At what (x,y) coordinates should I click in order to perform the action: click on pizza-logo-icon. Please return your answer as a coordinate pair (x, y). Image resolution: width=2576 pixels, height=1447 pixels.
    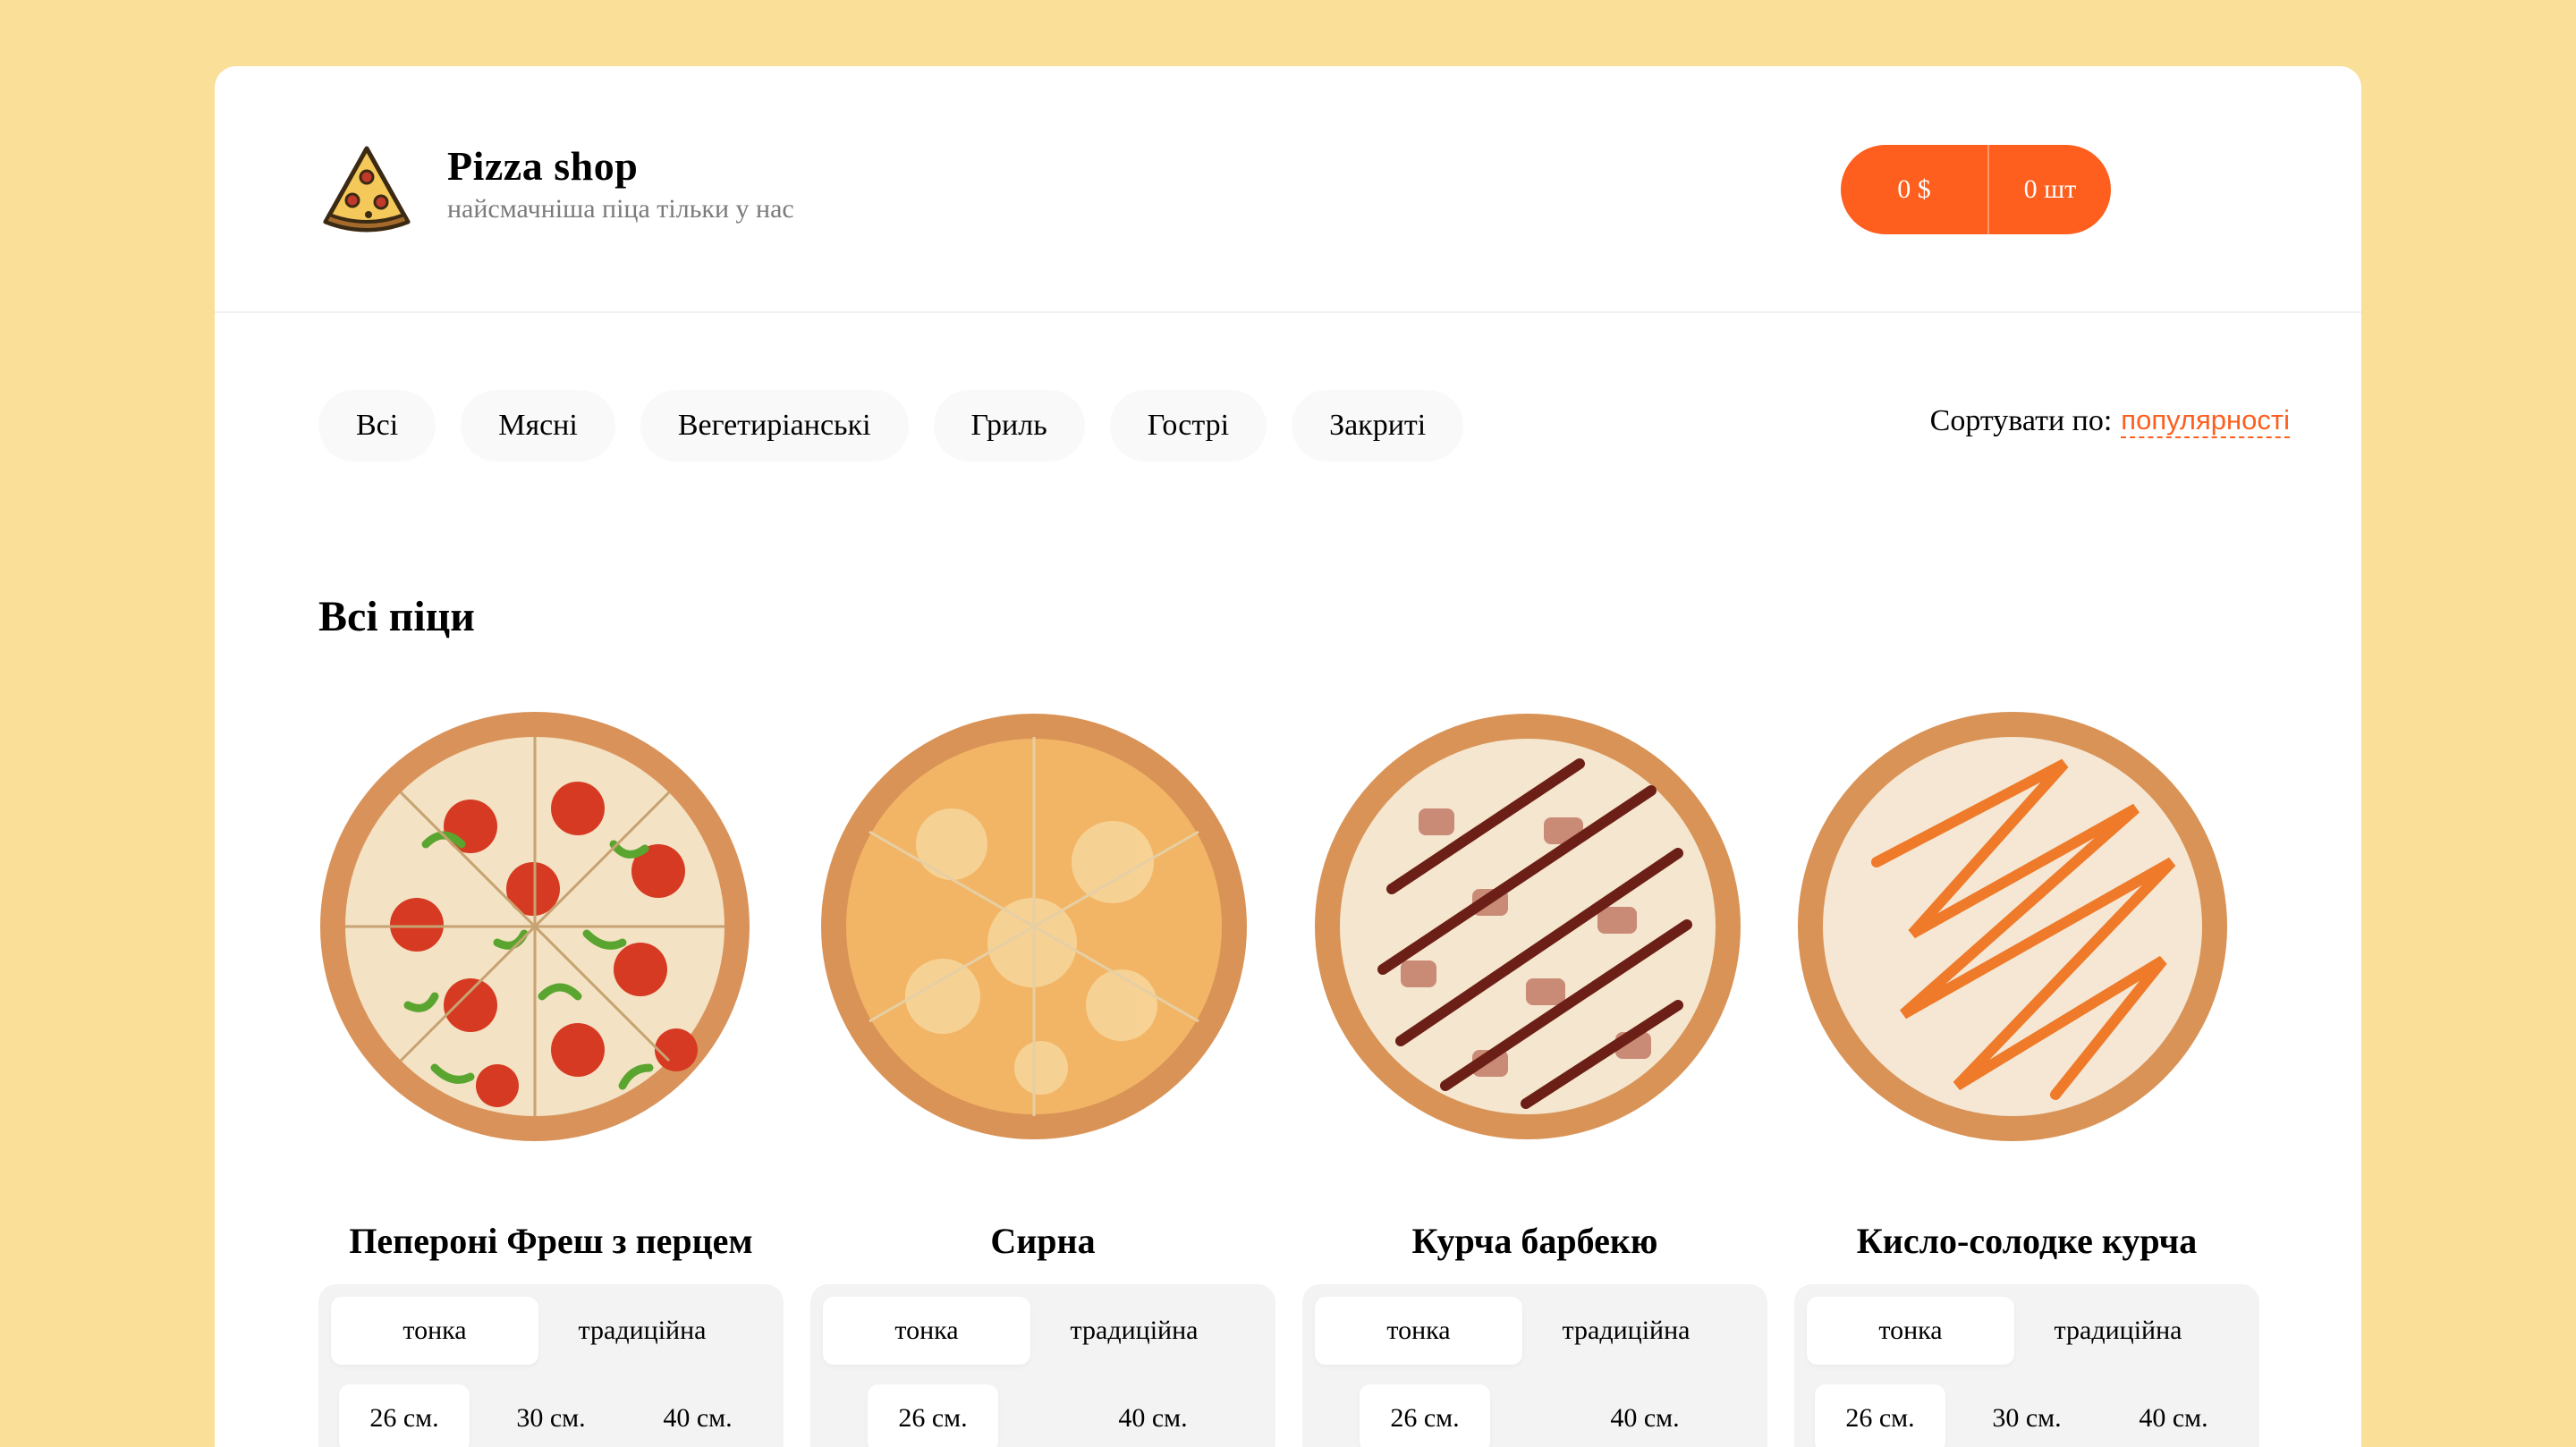
    Looking at the image, I should click on (367, 189).